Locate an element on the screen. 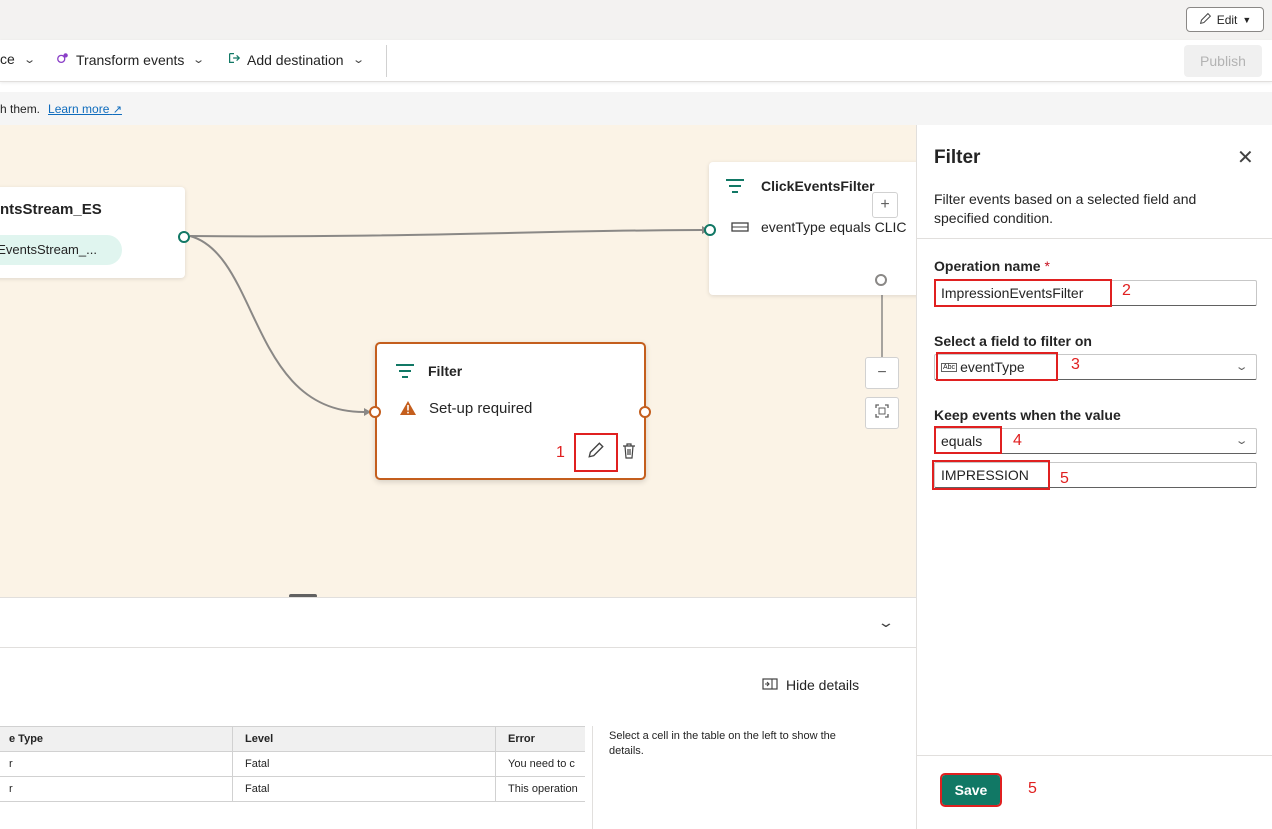  learn-more-link: Learn more ↗ is located at coordinates (85, 109).